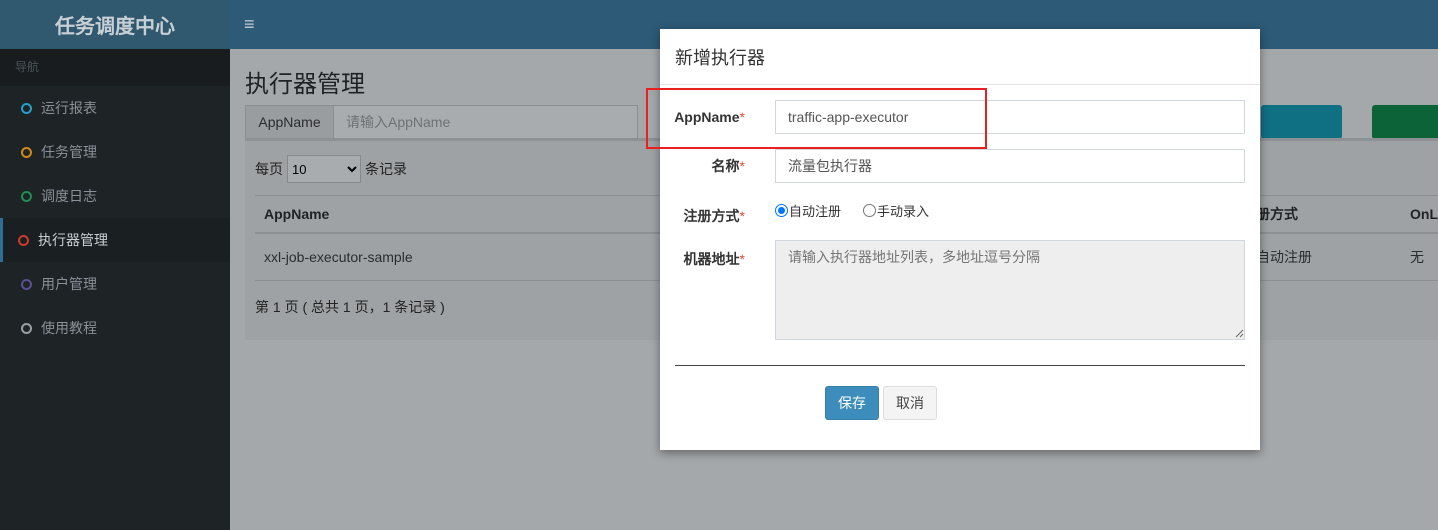 The height and width of the screenshot is (530, 1438). I want to click on search-button, so click(1301, 122).